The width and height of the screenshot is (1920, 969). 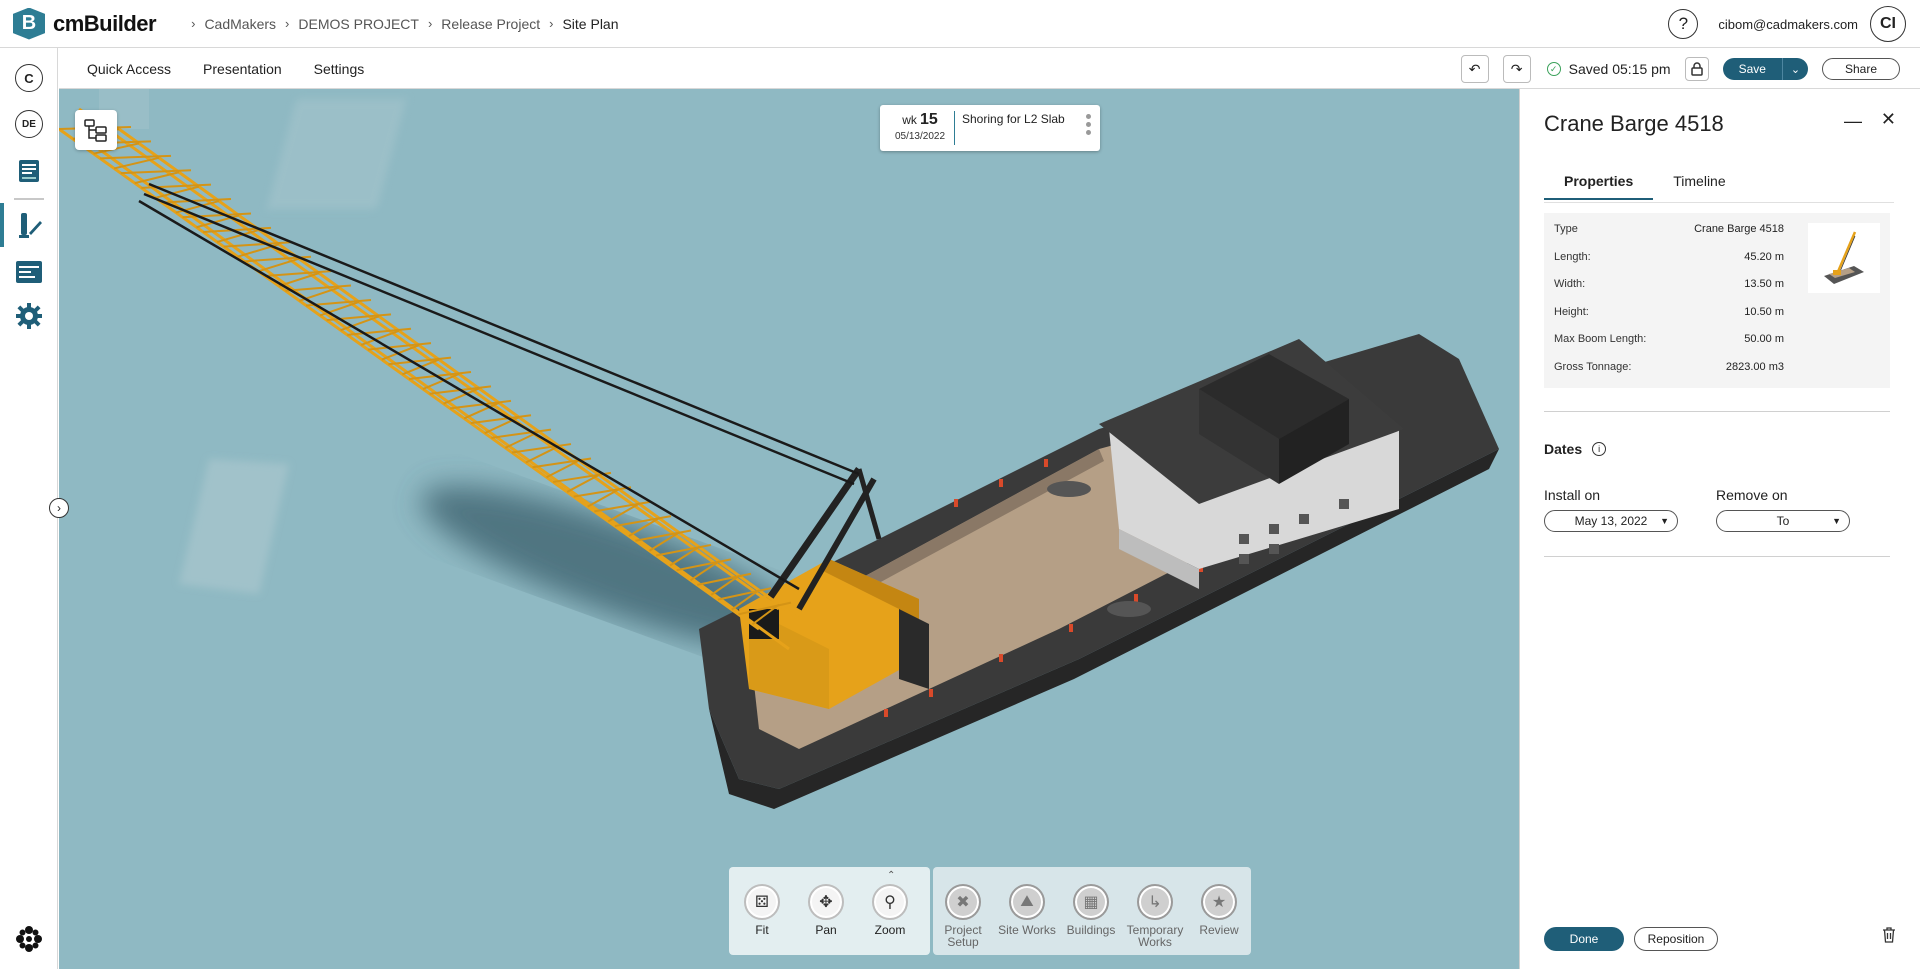 What do you see at coordinates (1676, 939) in the screenshot?
I see `reposition-button: Reposition` at bounding box center [1676, 939].